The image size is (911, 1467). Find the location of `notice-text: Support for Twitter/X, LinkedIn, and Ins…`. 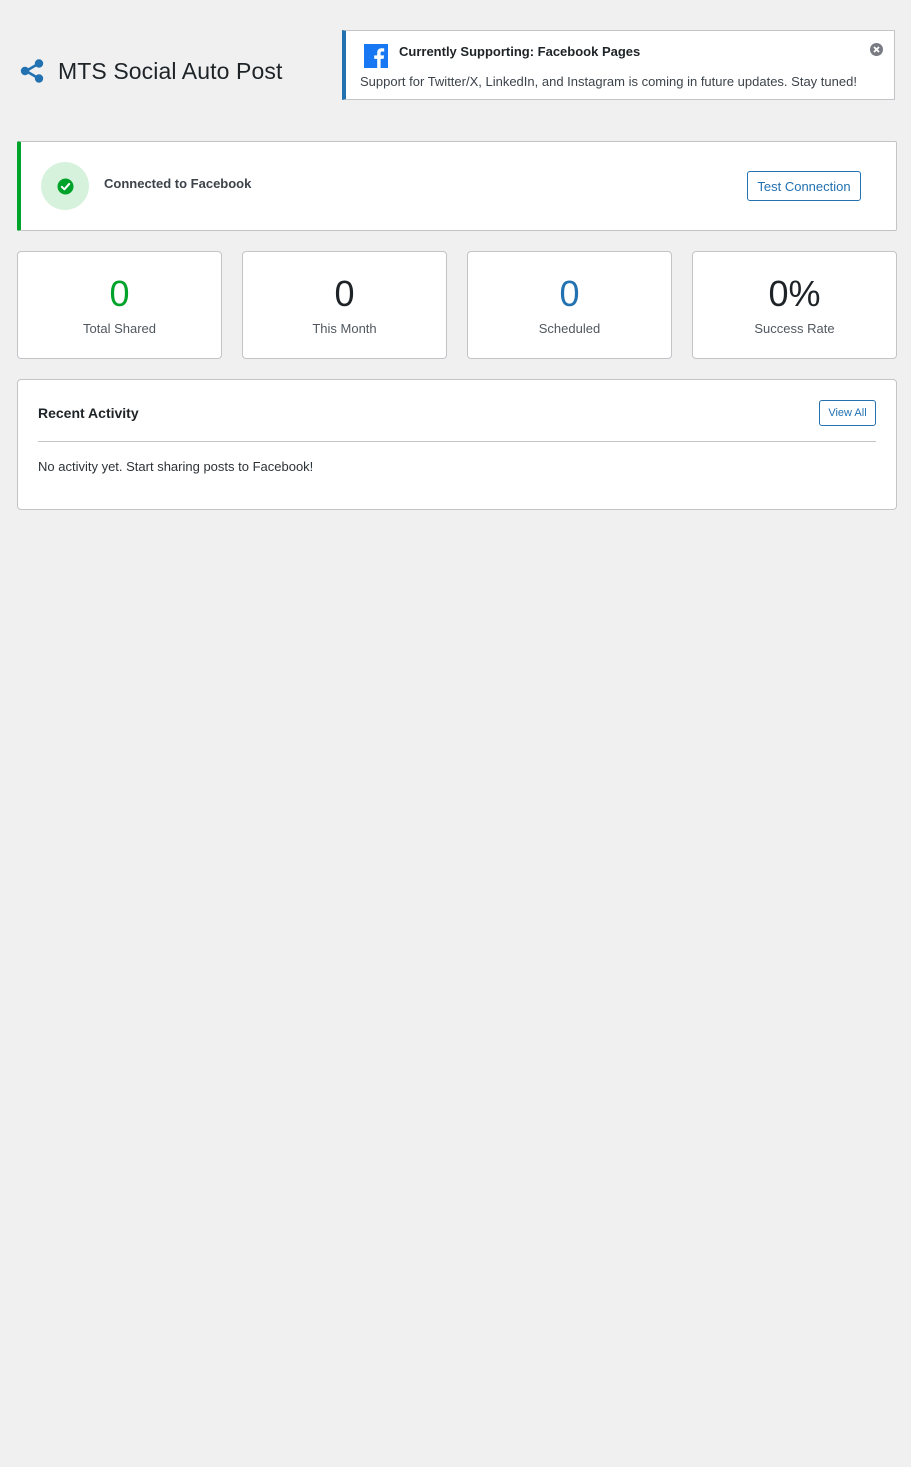

notice-text: Support for Twitter/X, LinkedIn, and Ins… is located at coordinates (608, 81).